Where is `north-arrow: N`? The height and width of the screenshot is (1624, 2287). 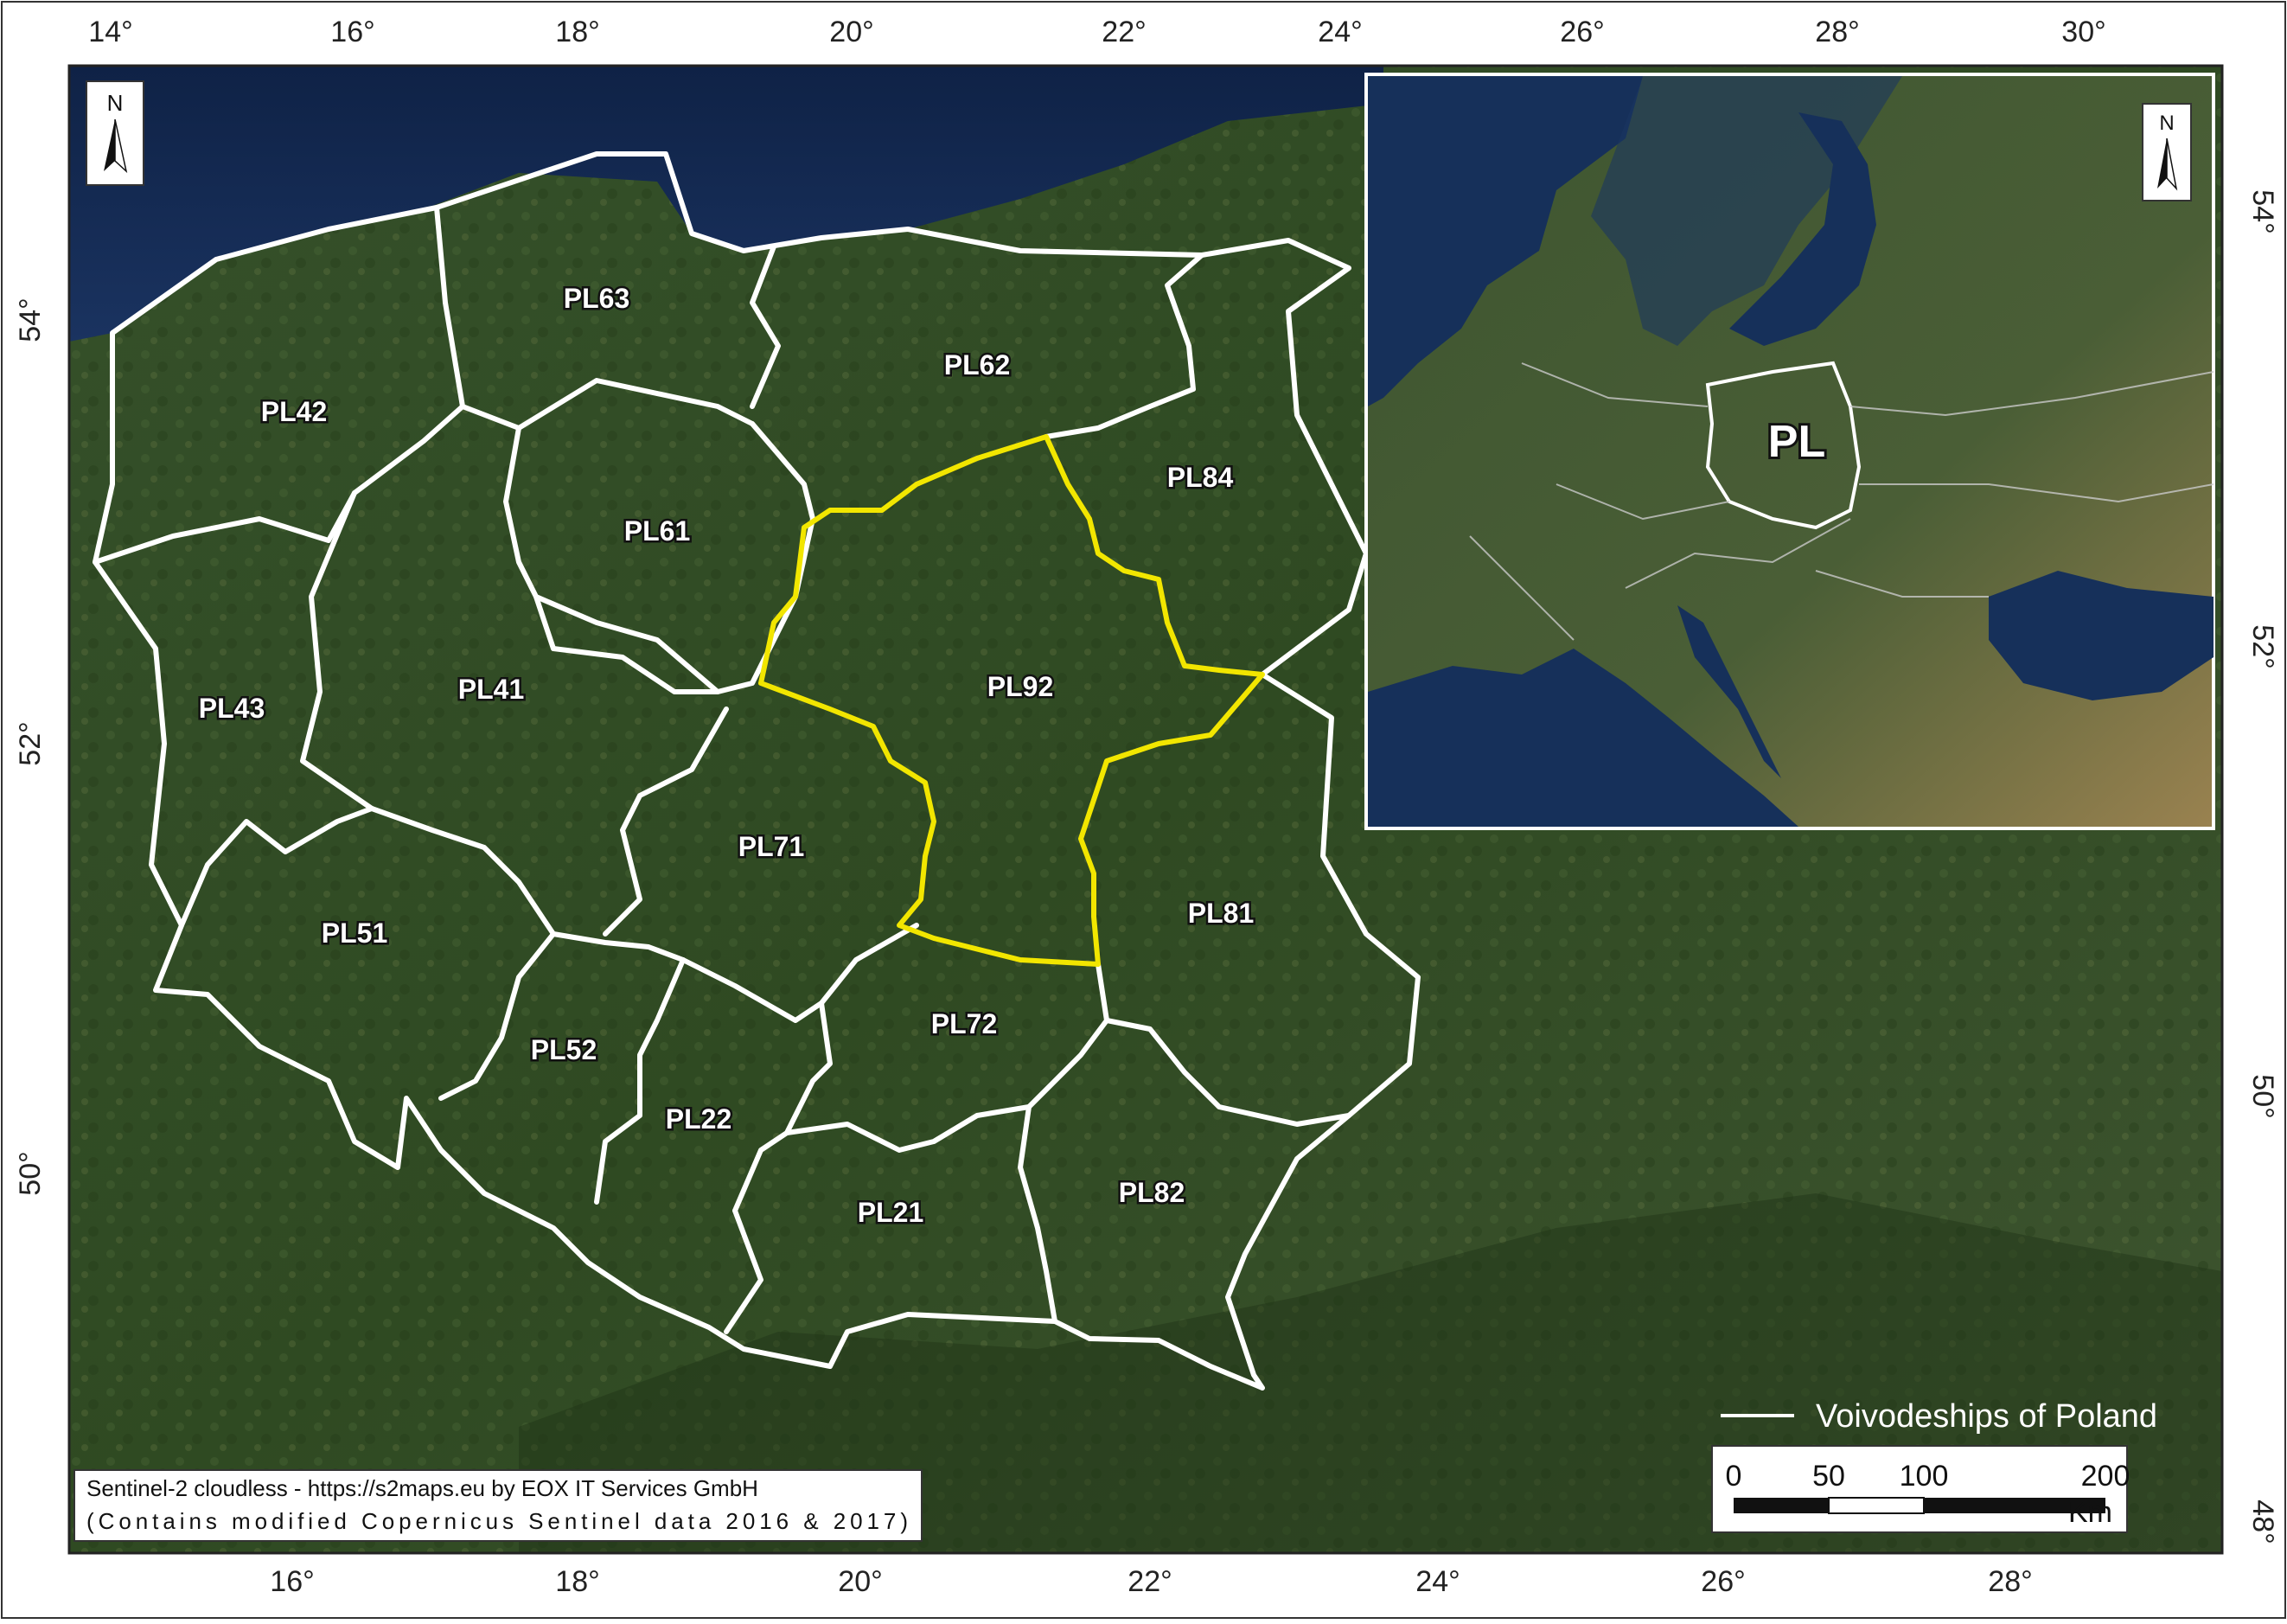 north-arrow: N is located at coordinates (115, 133).